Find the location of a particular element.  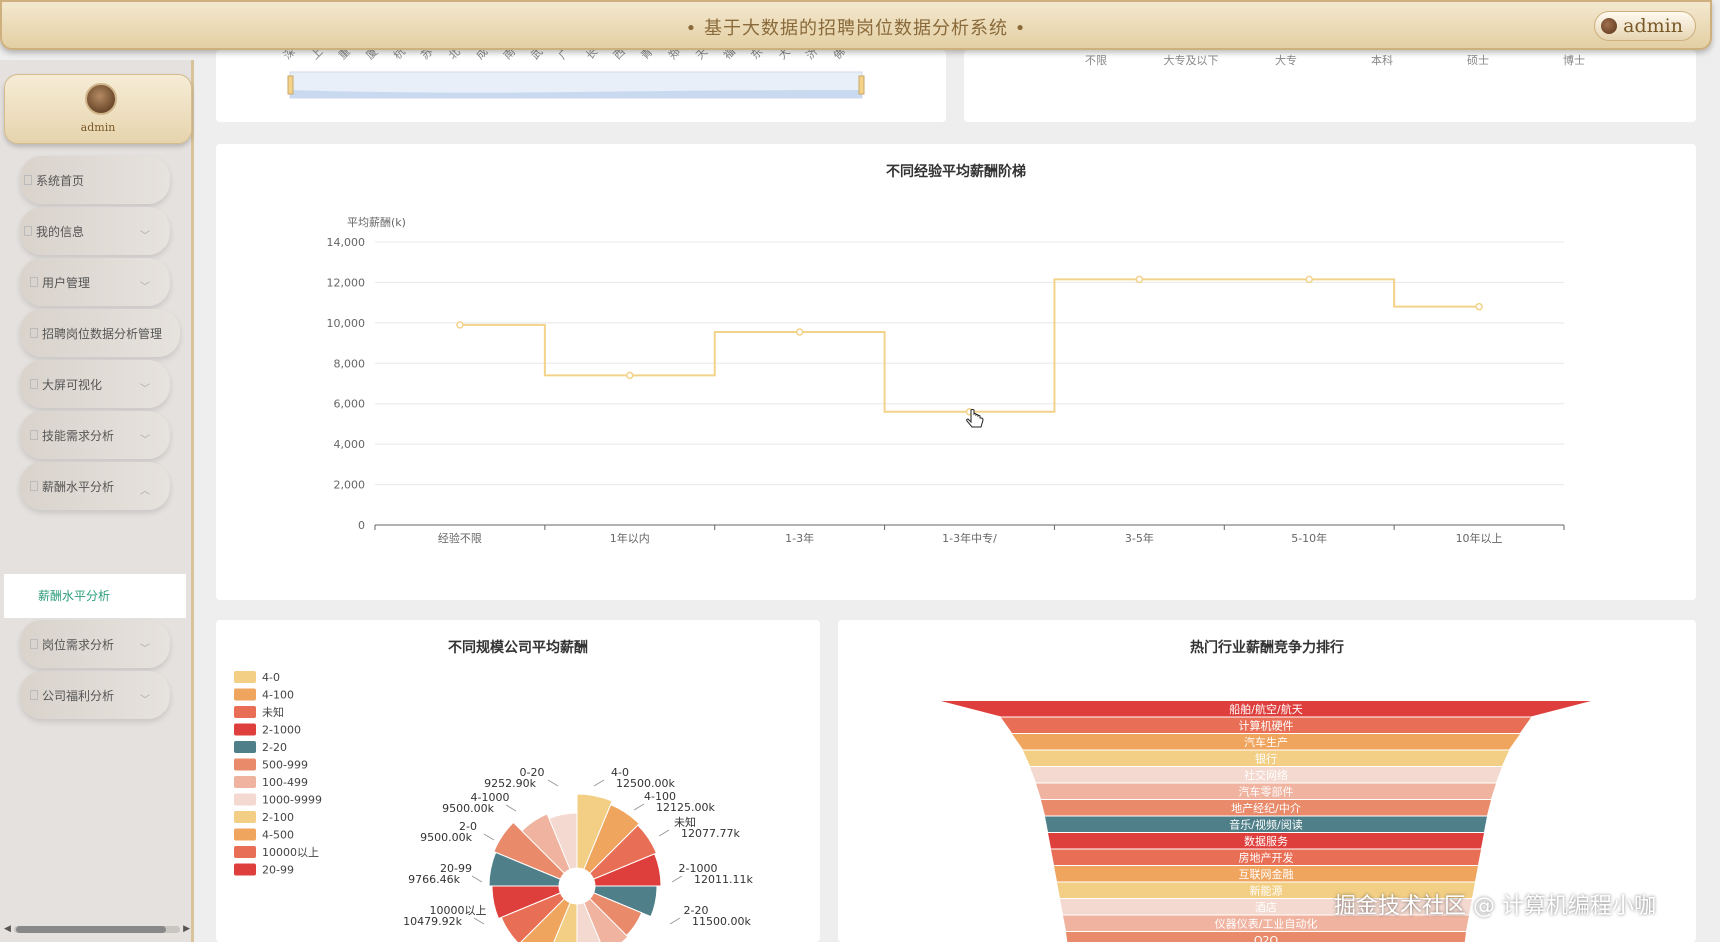

y-tick-label: 8,000 is located at coordinates (350, 363).